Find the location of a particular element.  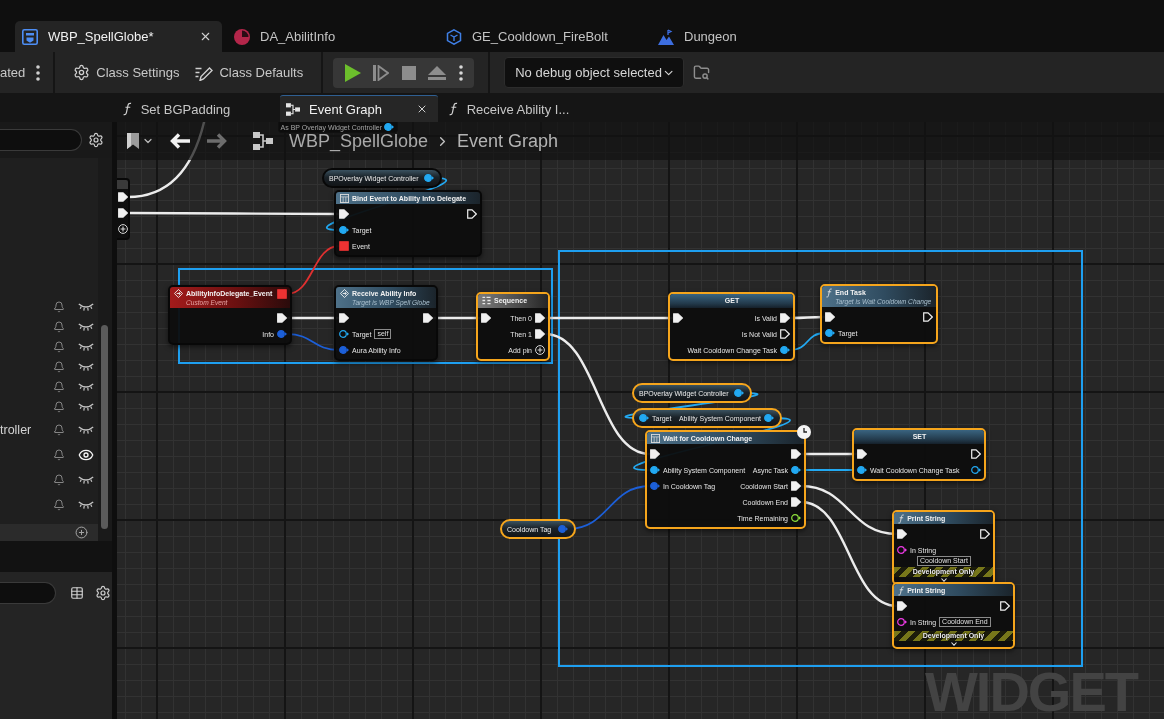

folder-search-icon is located at coordinates (702, 72).